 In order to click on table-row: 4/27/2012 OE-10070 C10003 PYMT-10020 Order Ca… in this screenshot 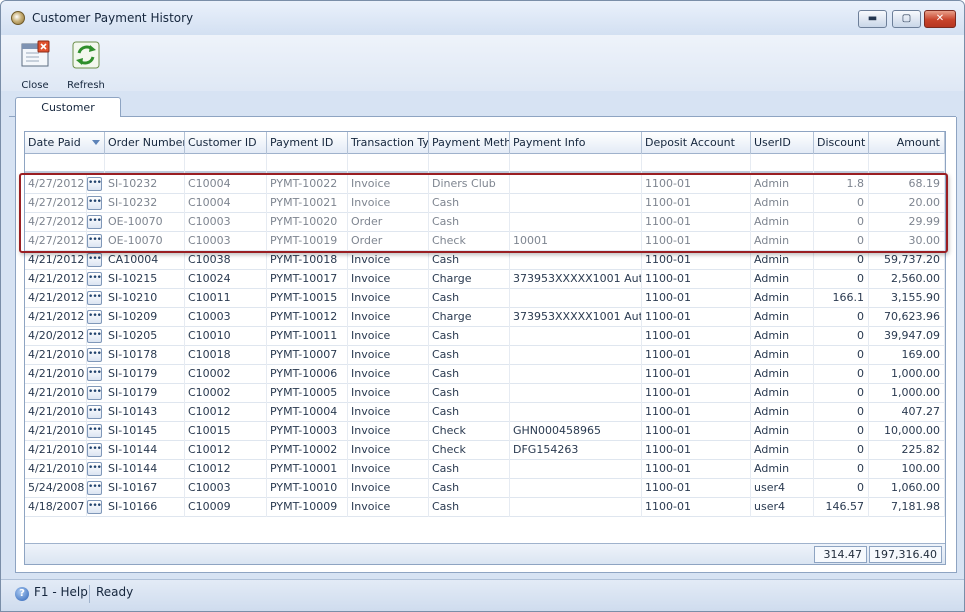, I will do `click(485, 222)`.